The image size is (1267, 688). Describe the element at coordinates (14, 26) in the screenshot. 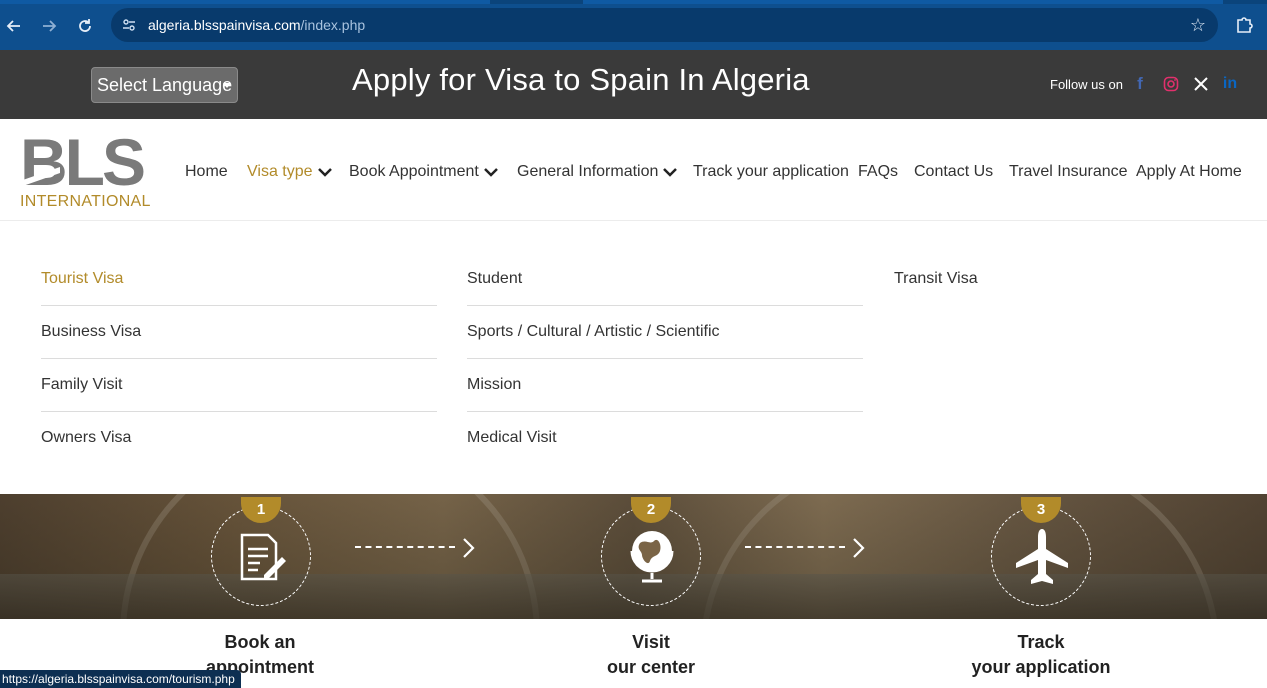

I see `back-arrow-icon` at that location.